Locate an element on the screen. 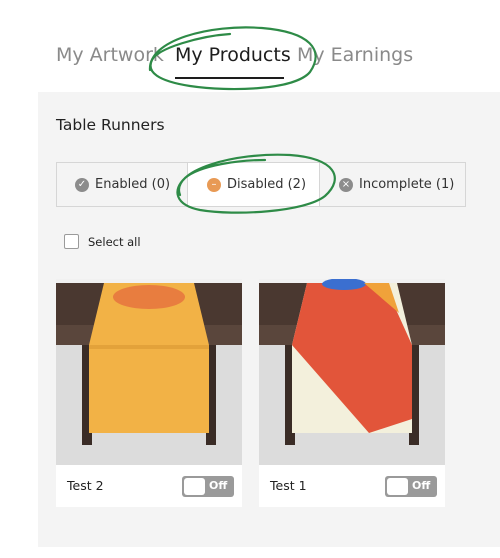 Image resolution: width=500 pixels, height=558 pixels. tab-enabled: ✓ Enabled (0) is located at coordinates (122, 184).